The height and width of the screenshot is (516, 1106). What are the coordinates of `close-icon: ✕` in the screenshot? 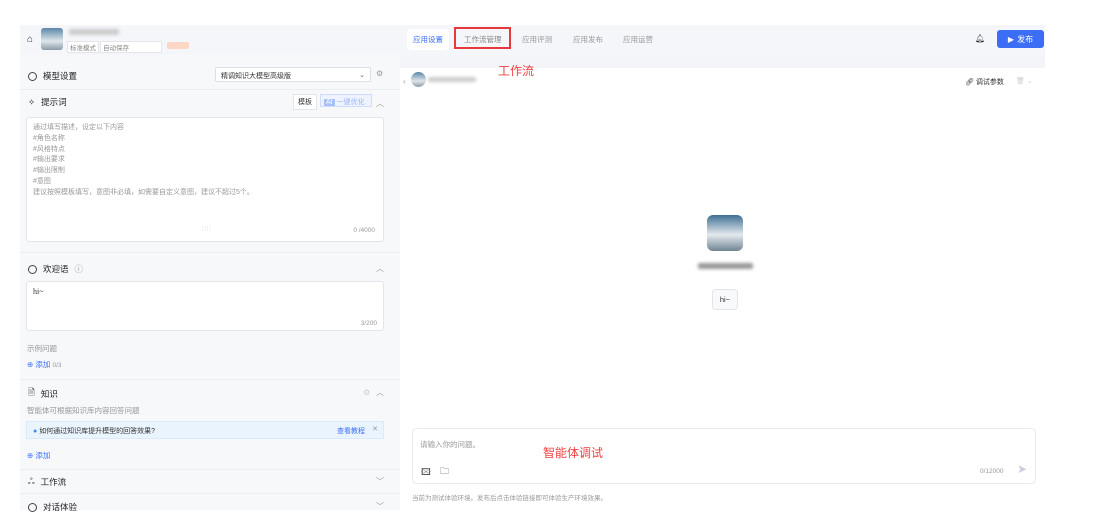 It's located at (375, 429).